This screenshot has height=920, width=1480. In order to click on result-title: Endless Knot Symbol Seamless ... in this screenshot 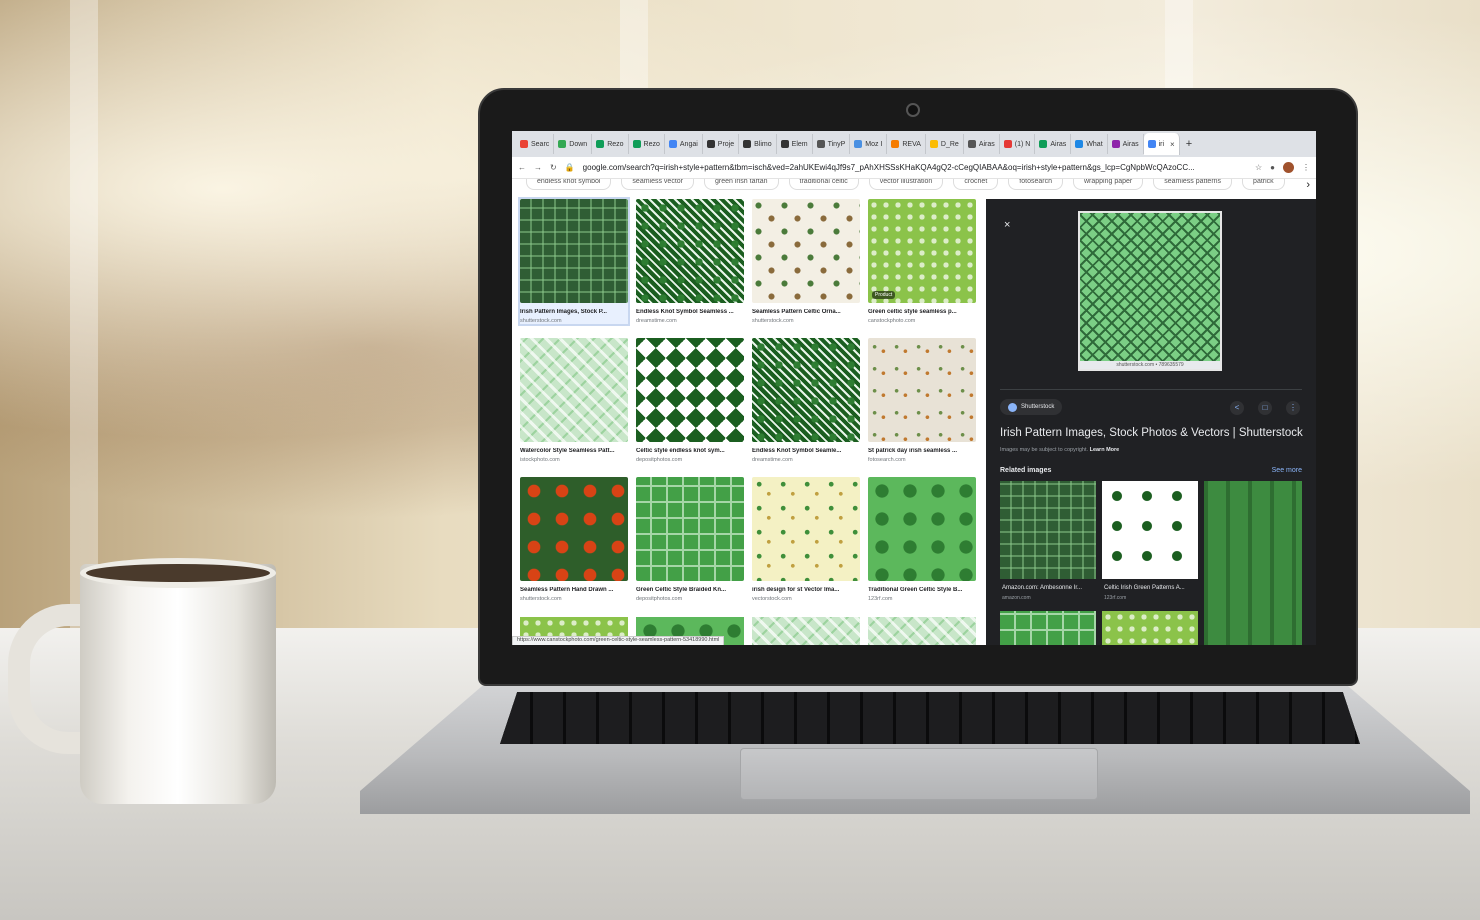, I will do `click(690, 312)`.